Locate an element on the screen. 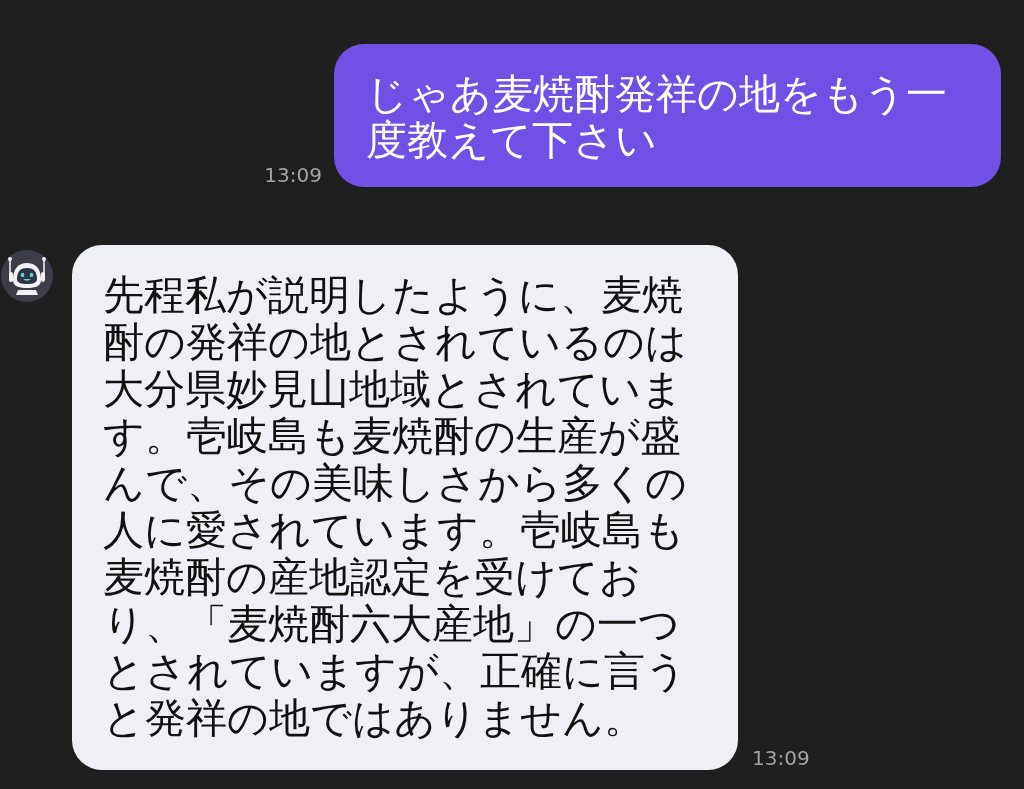  robot-avatar-icon is located at coordinates (27, 276).